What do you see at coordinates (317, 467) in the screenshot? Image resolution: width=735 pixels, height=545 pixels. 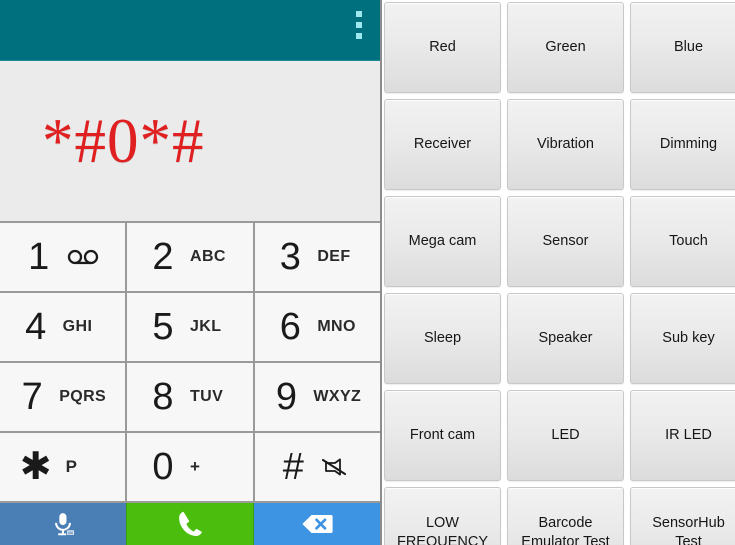 I see `key-hash: #` at bounding box center [317, 467].